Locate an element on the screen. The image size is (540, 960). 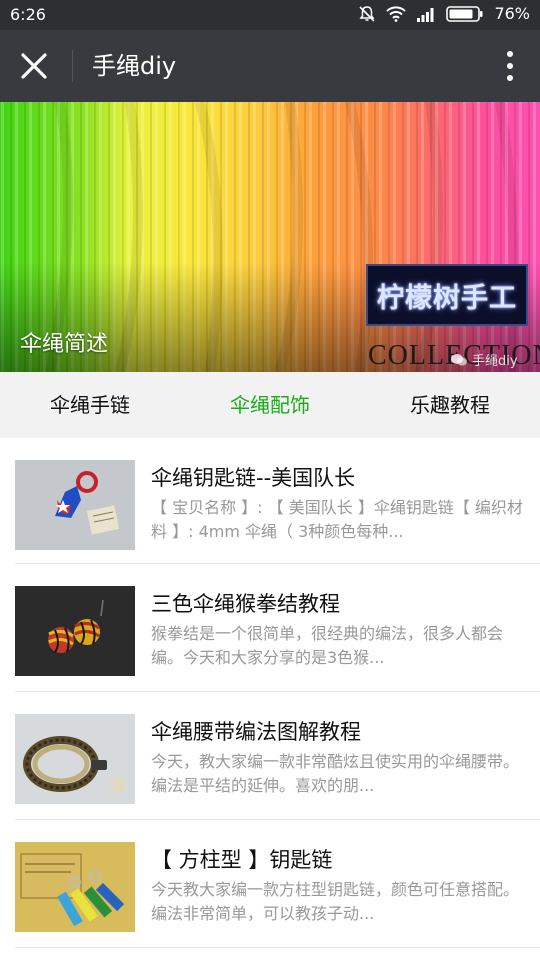
category-tabs: 伞绳手链 伞绳配饰 乐趣教程 is located at coordinates (270, 405).